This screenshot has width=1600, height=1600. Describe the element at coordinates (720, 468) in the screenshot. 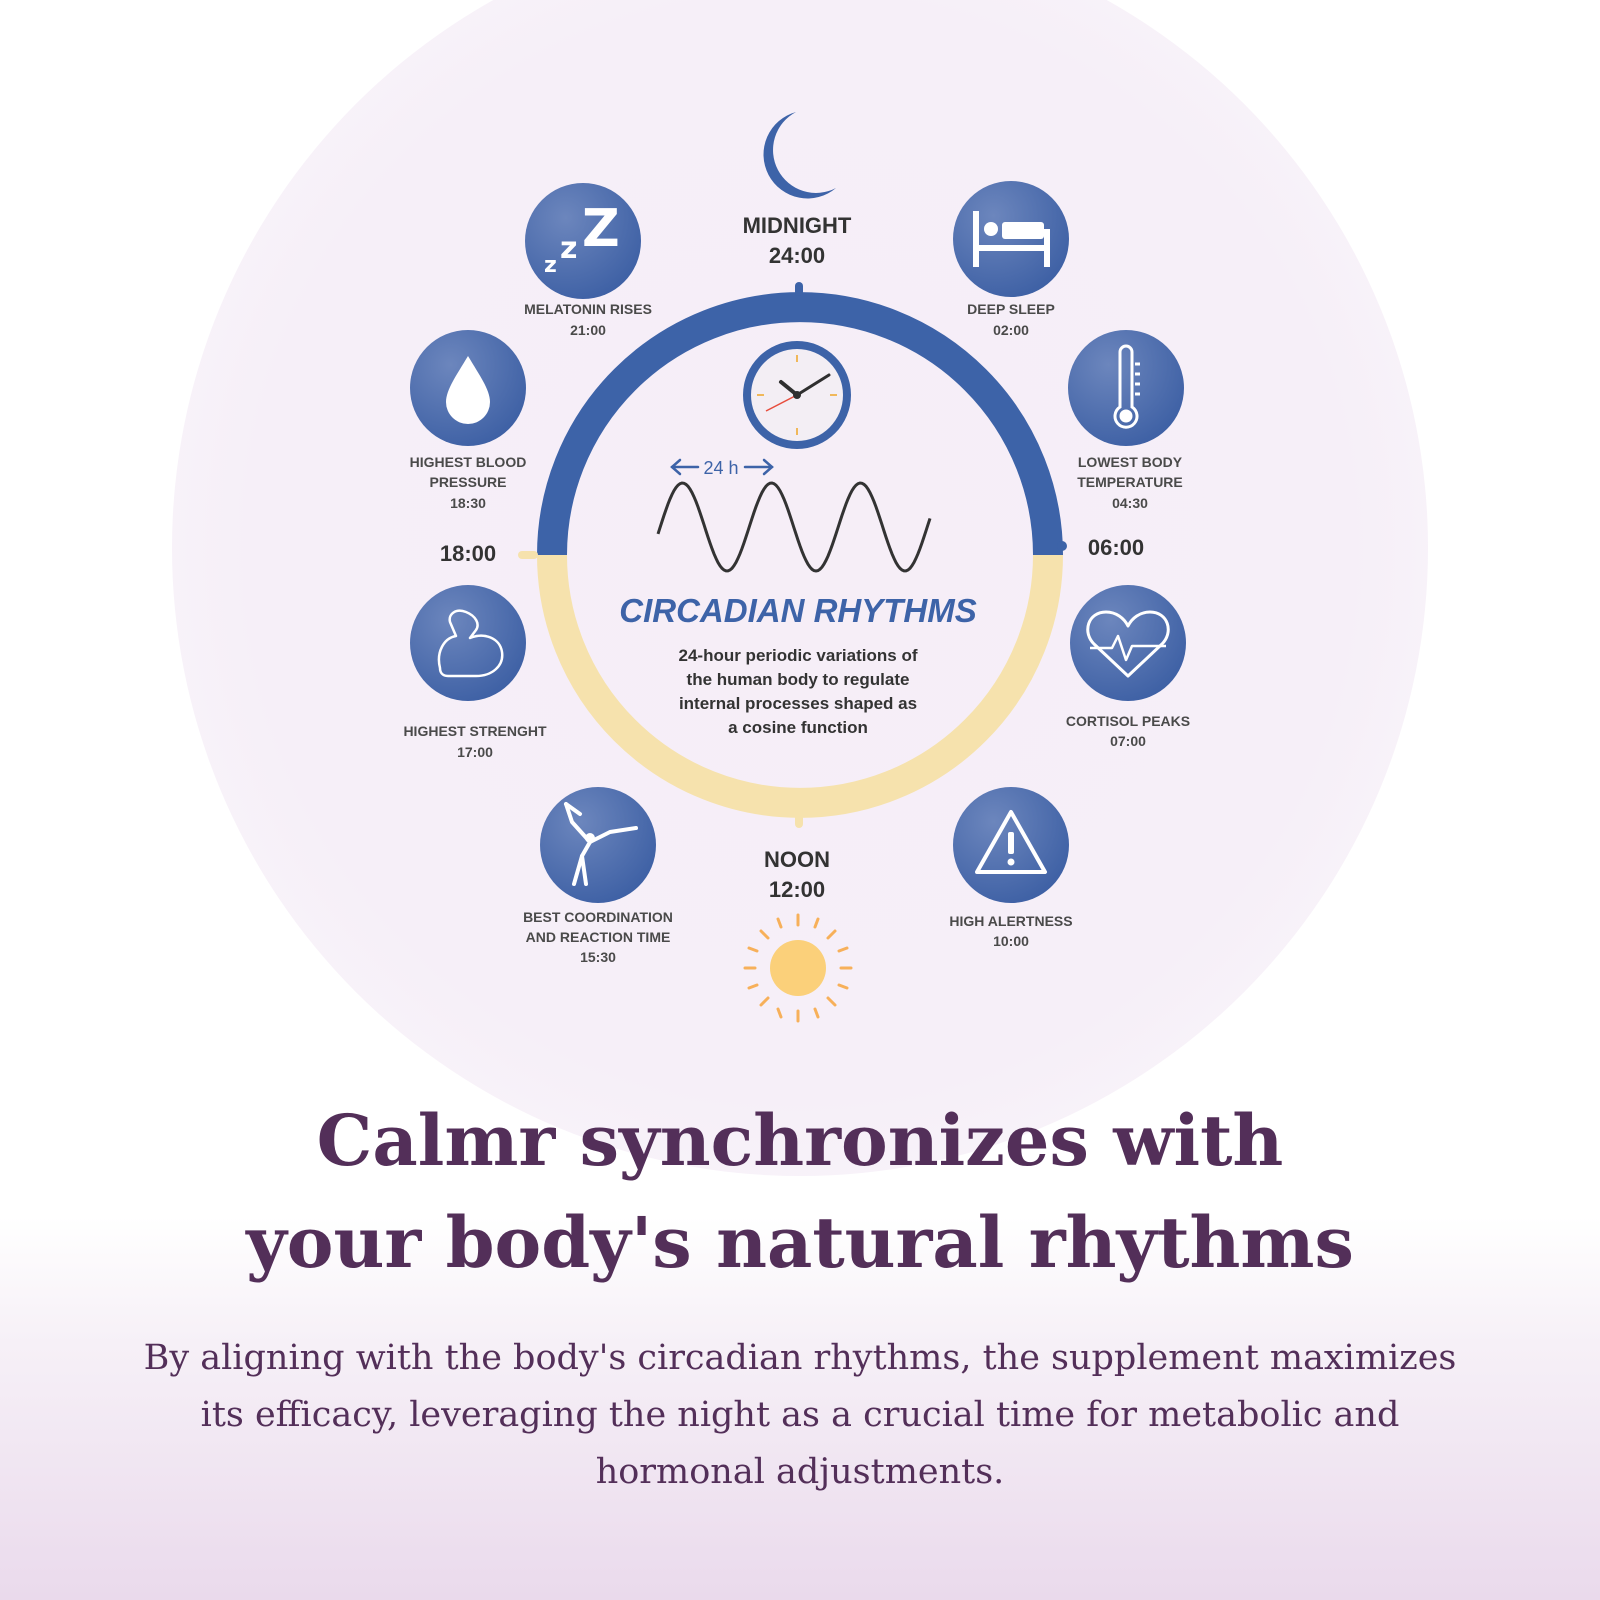

I see `period-label: 24 h` at that location.